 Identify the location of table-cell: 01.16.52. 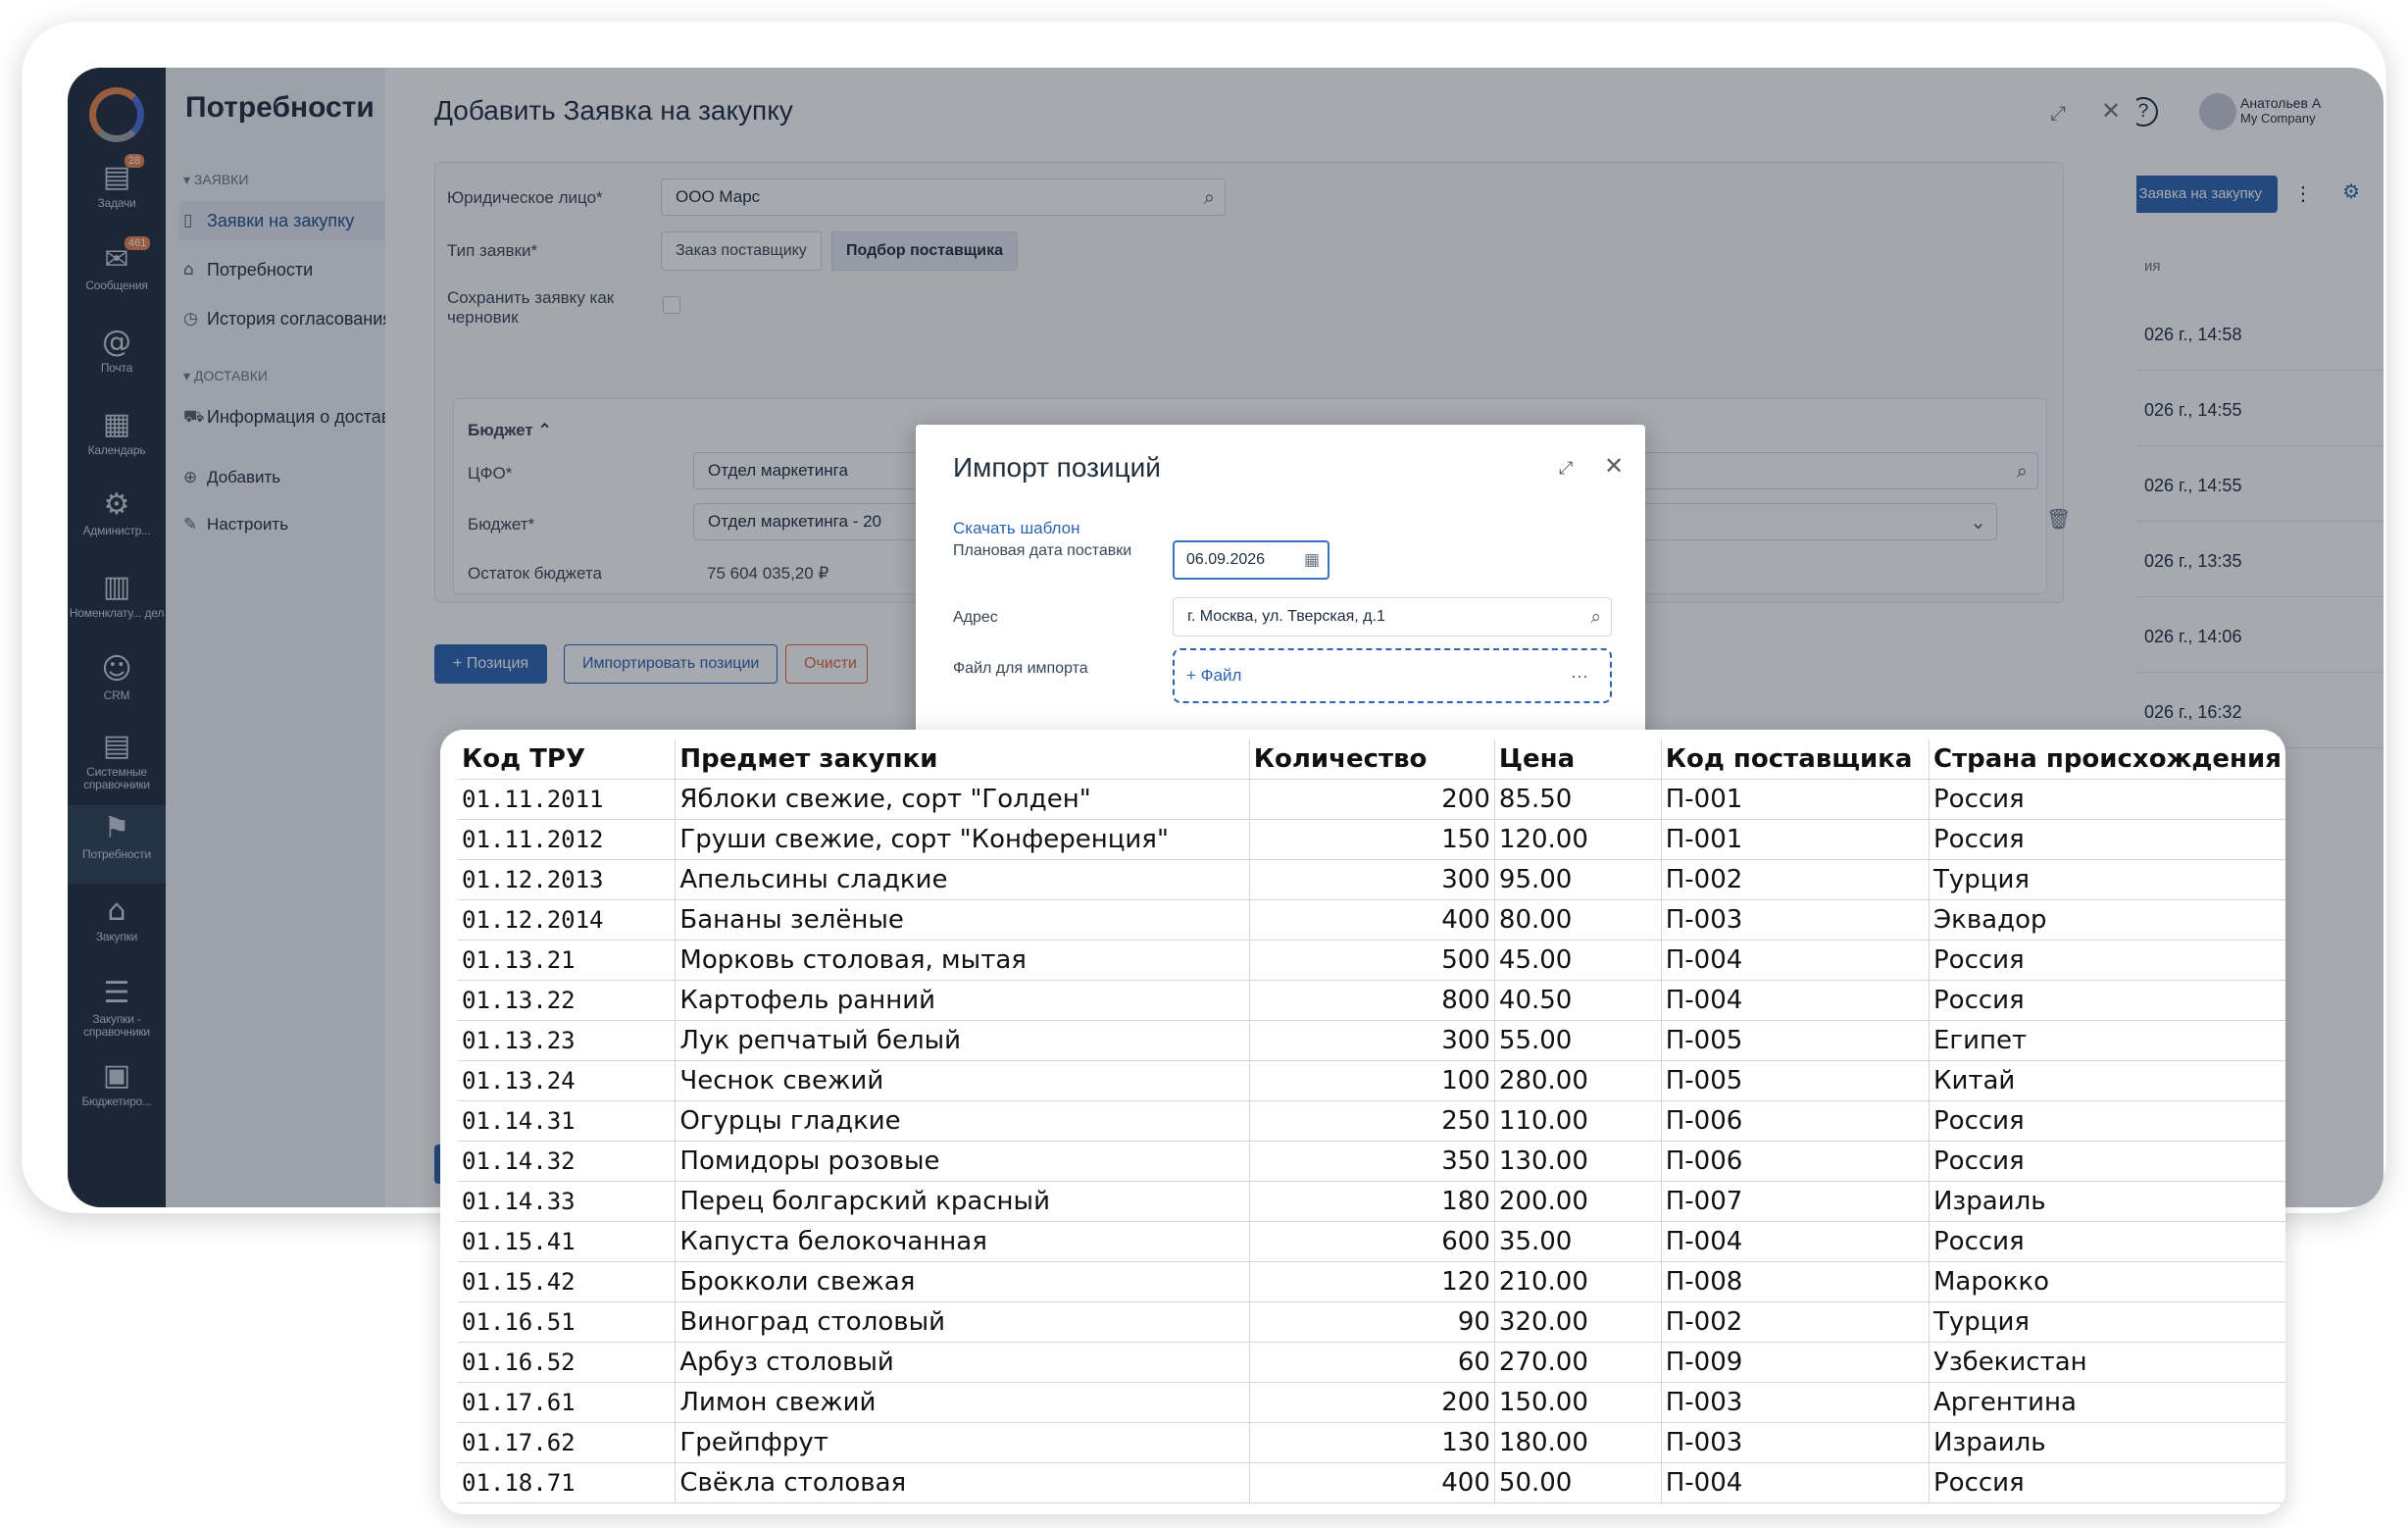
(567, 1362).